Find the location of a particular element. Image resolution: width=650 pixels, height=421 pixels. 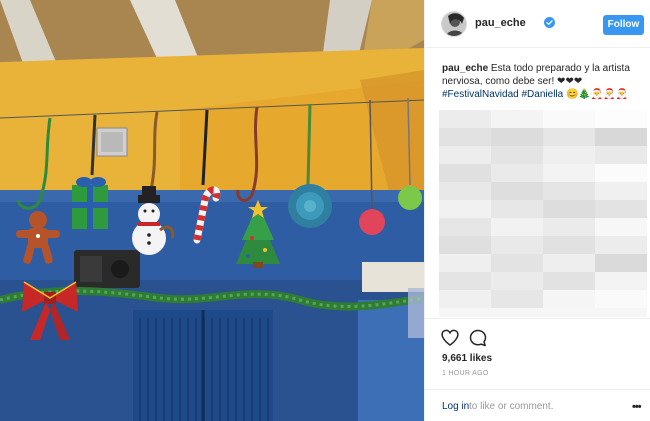

green-bauble-ornament is located at coordinates (410, 198).